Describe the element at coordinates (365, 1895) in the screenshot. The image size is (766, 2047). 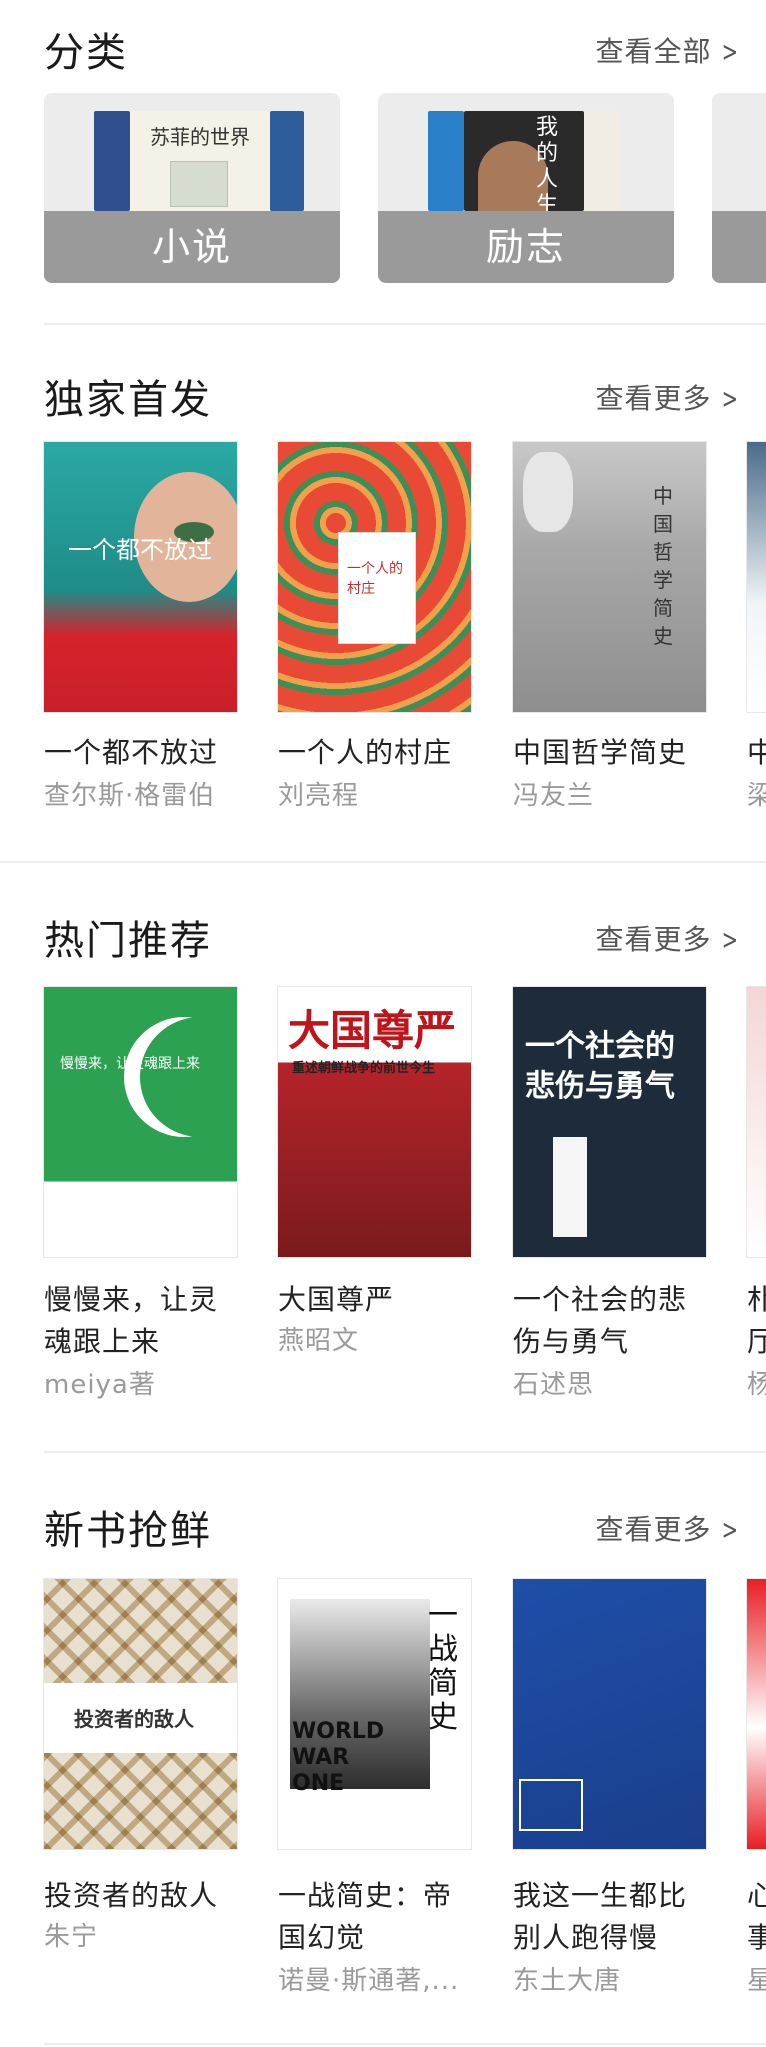
I see `book-title: 一战简史：帝` at that location.